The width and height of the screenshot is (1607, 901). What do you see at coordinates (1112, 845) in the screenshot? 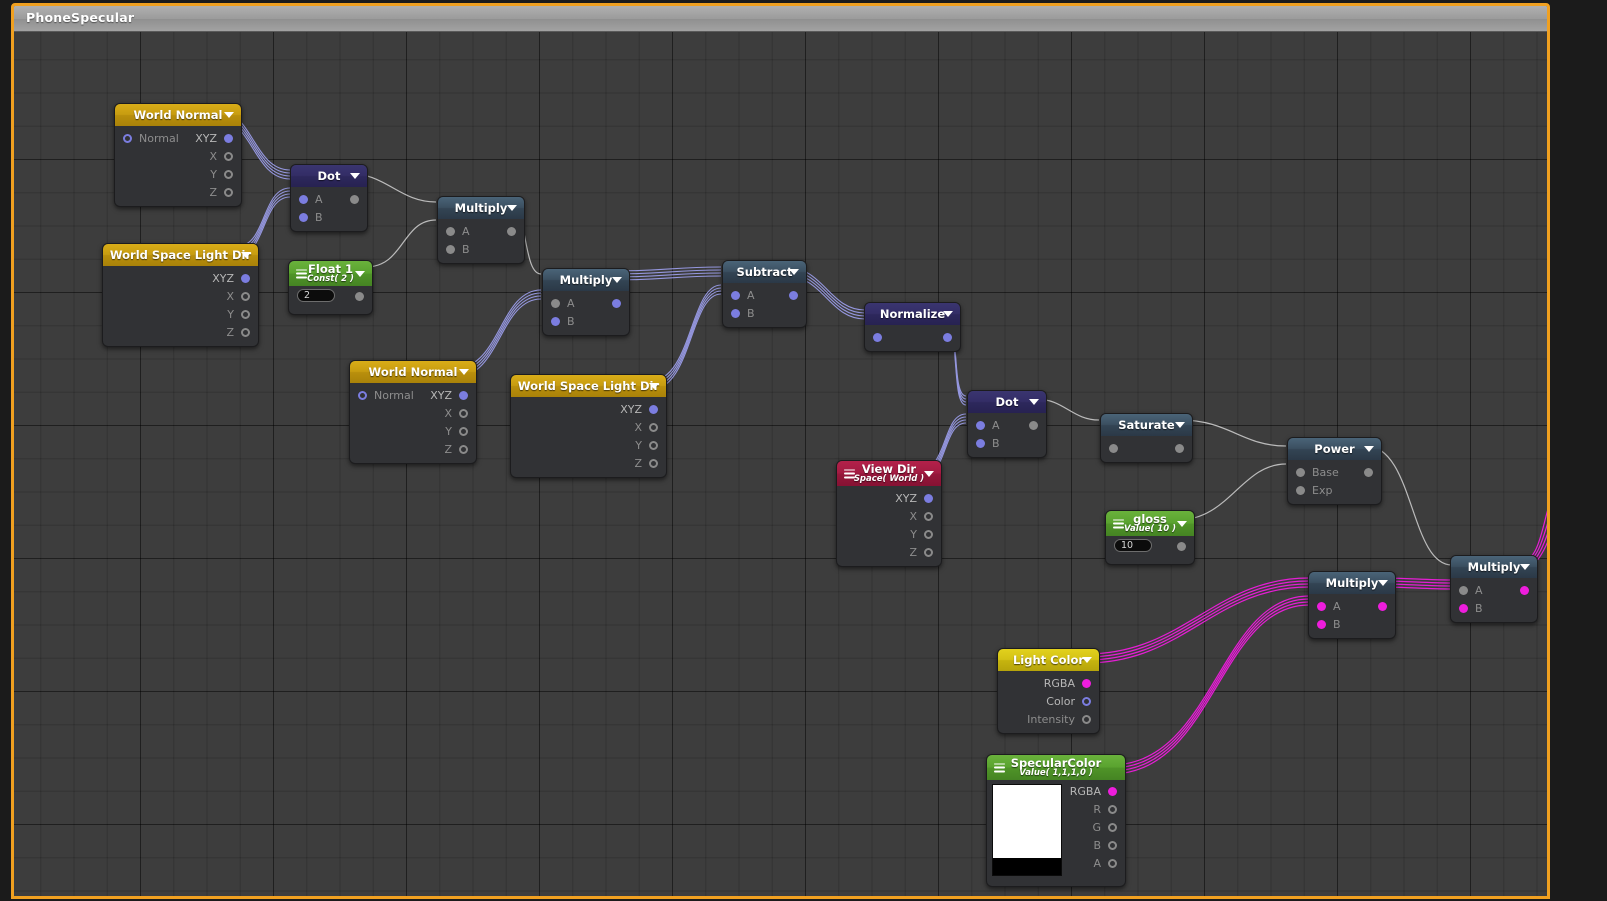
I see `output-port-b` at bounding box center [1112, 845].